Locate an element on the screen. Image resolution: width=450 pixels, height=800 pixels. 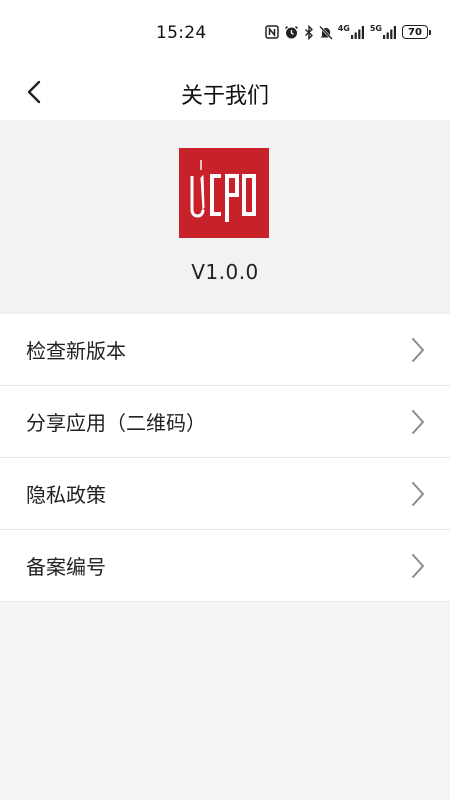
app-version: V1.0.0 is located at coordinates (225, 272).